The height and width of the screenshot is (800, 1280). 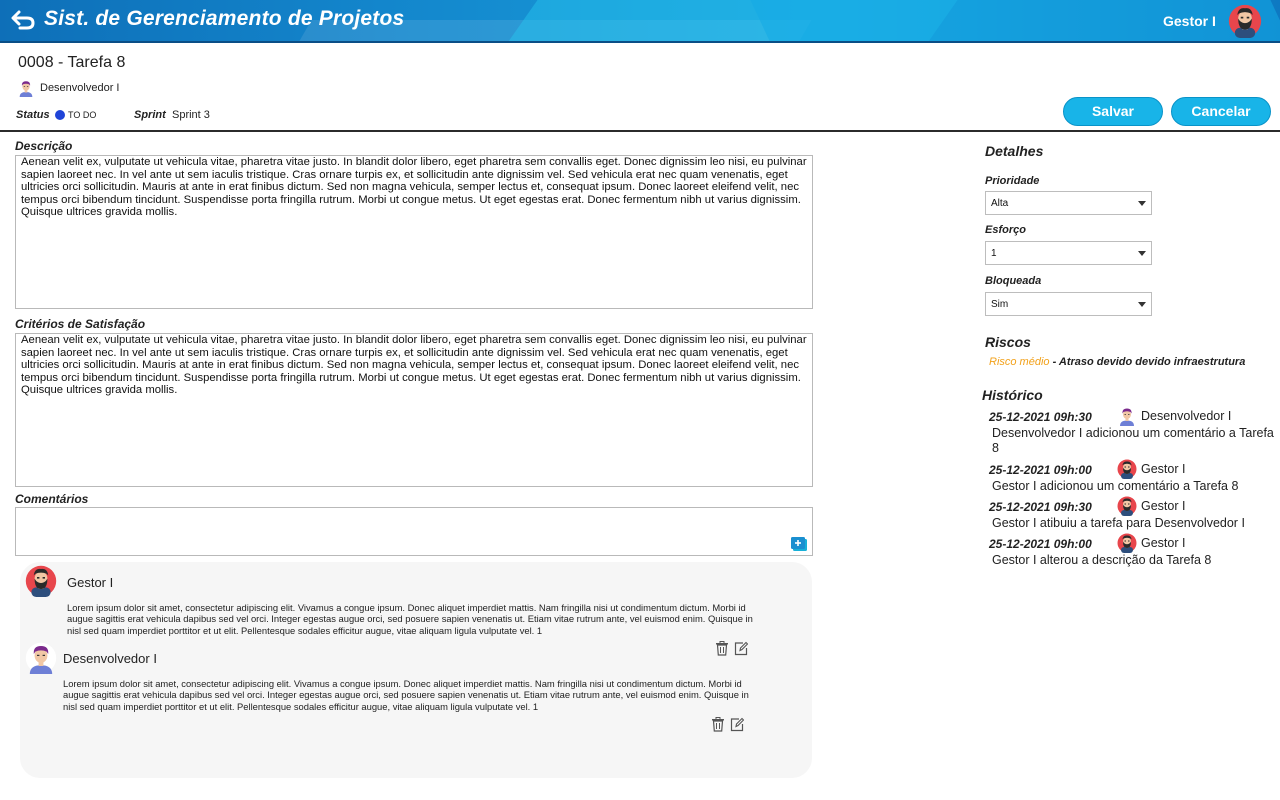 What do you see at coordinates (33, 115) in the screenshot?
I see `status-label: Status` at bounding box center [33, 115].